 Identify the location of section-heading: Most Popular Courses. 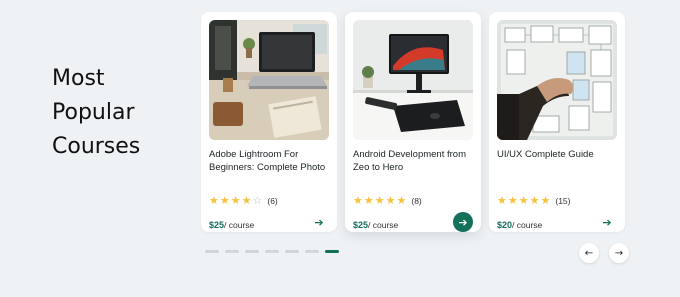
(112, 113).